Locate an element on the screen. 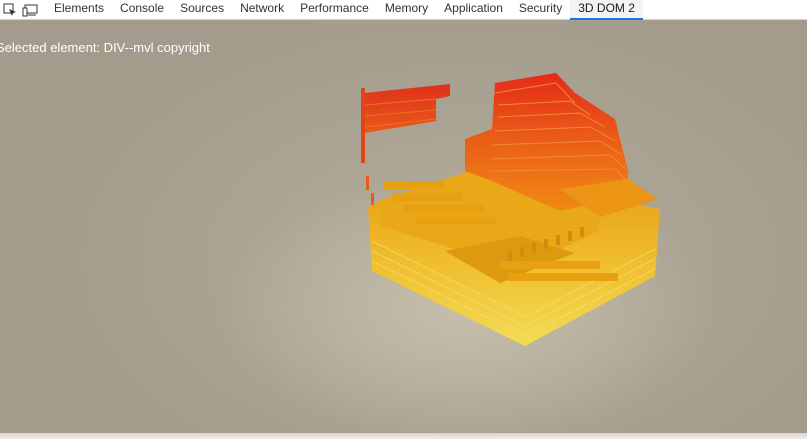 The height and width of the screenshot is (439, 807). tab-security: Security is located at coordinates (540, 10).